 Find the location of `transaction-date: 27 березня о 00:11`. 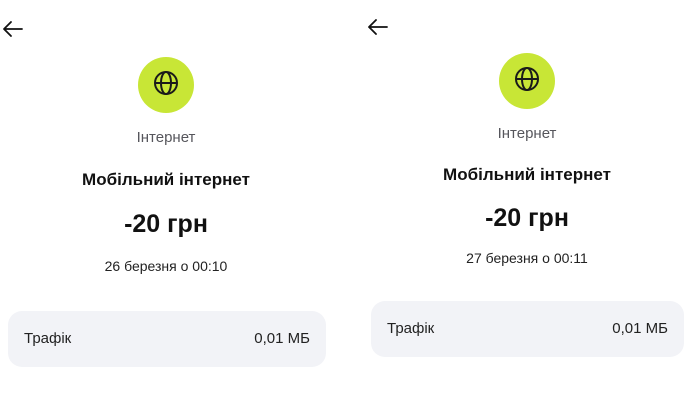

transaction-date: 27 березня о 00:11 is located at coordinates (527, 258).